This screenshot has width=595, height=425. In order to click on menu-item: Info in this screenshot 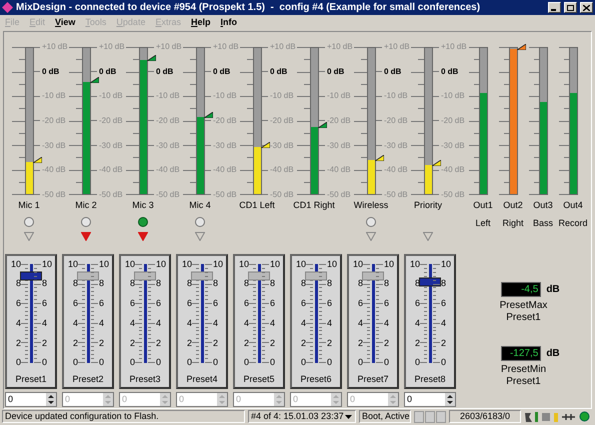, I will do `click(229, 22)`.